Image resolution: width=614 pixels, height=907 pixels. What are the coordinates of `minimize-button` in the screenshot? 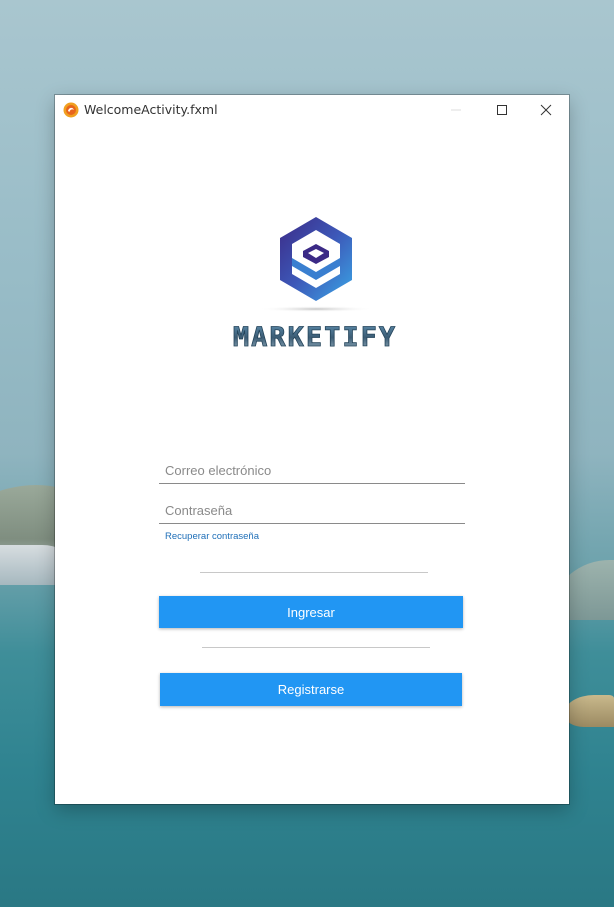 It's located at (456, 110).